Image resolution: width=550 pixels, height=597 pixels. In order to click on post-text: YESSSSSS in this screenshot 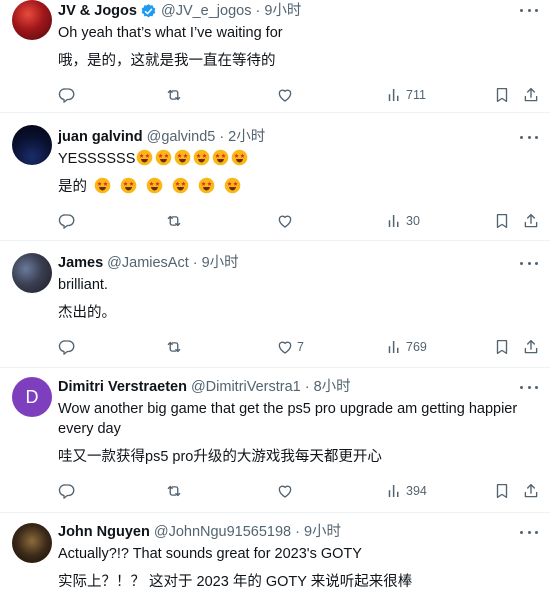, I will do `click(298, 159)`.